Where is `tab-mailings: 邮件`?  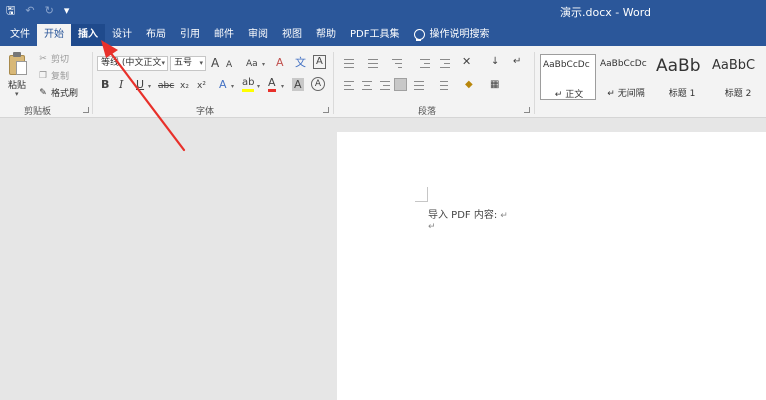 tab-mailings: 邮件 is located at coordinates (224, 35).